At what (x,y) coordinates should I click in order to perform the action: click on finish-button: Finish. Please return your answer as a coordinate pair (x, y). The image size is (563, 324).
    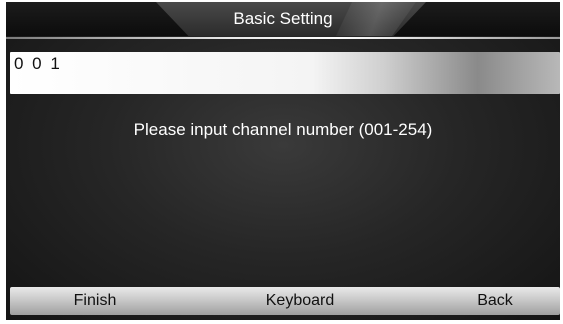
    Looking at the image, I should click on (95, 301).